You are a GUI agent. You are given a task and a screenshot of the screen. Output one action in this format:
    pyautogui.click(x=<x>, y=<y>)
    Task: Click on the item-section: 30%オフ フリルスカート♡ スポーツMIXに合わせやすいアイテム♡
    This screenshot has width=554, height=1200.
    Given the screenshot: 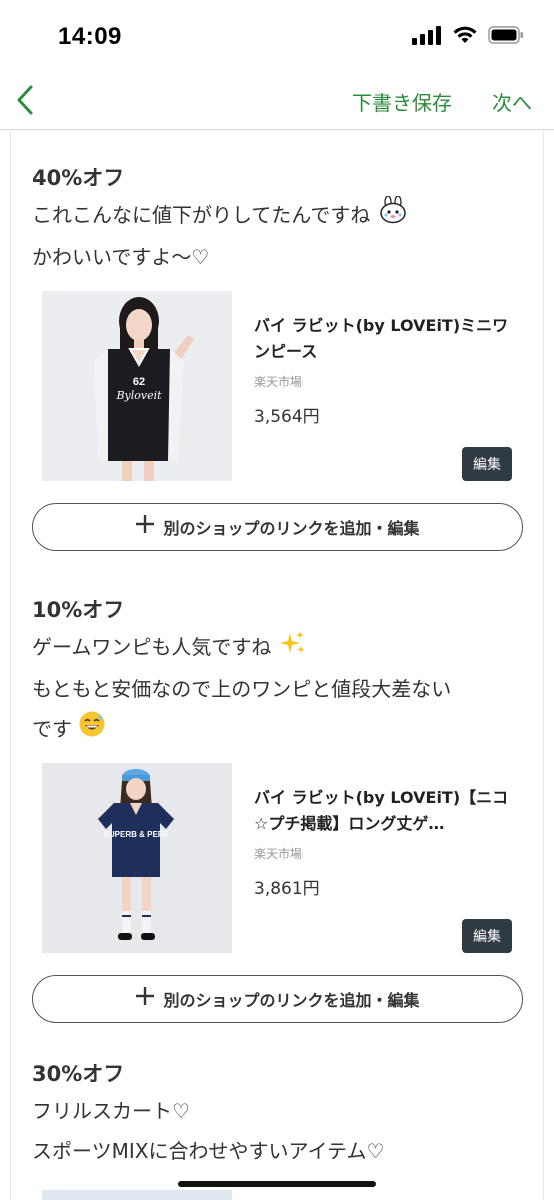 What is the action you would take?
    pyautogui.click(x=277, y=1097)
    